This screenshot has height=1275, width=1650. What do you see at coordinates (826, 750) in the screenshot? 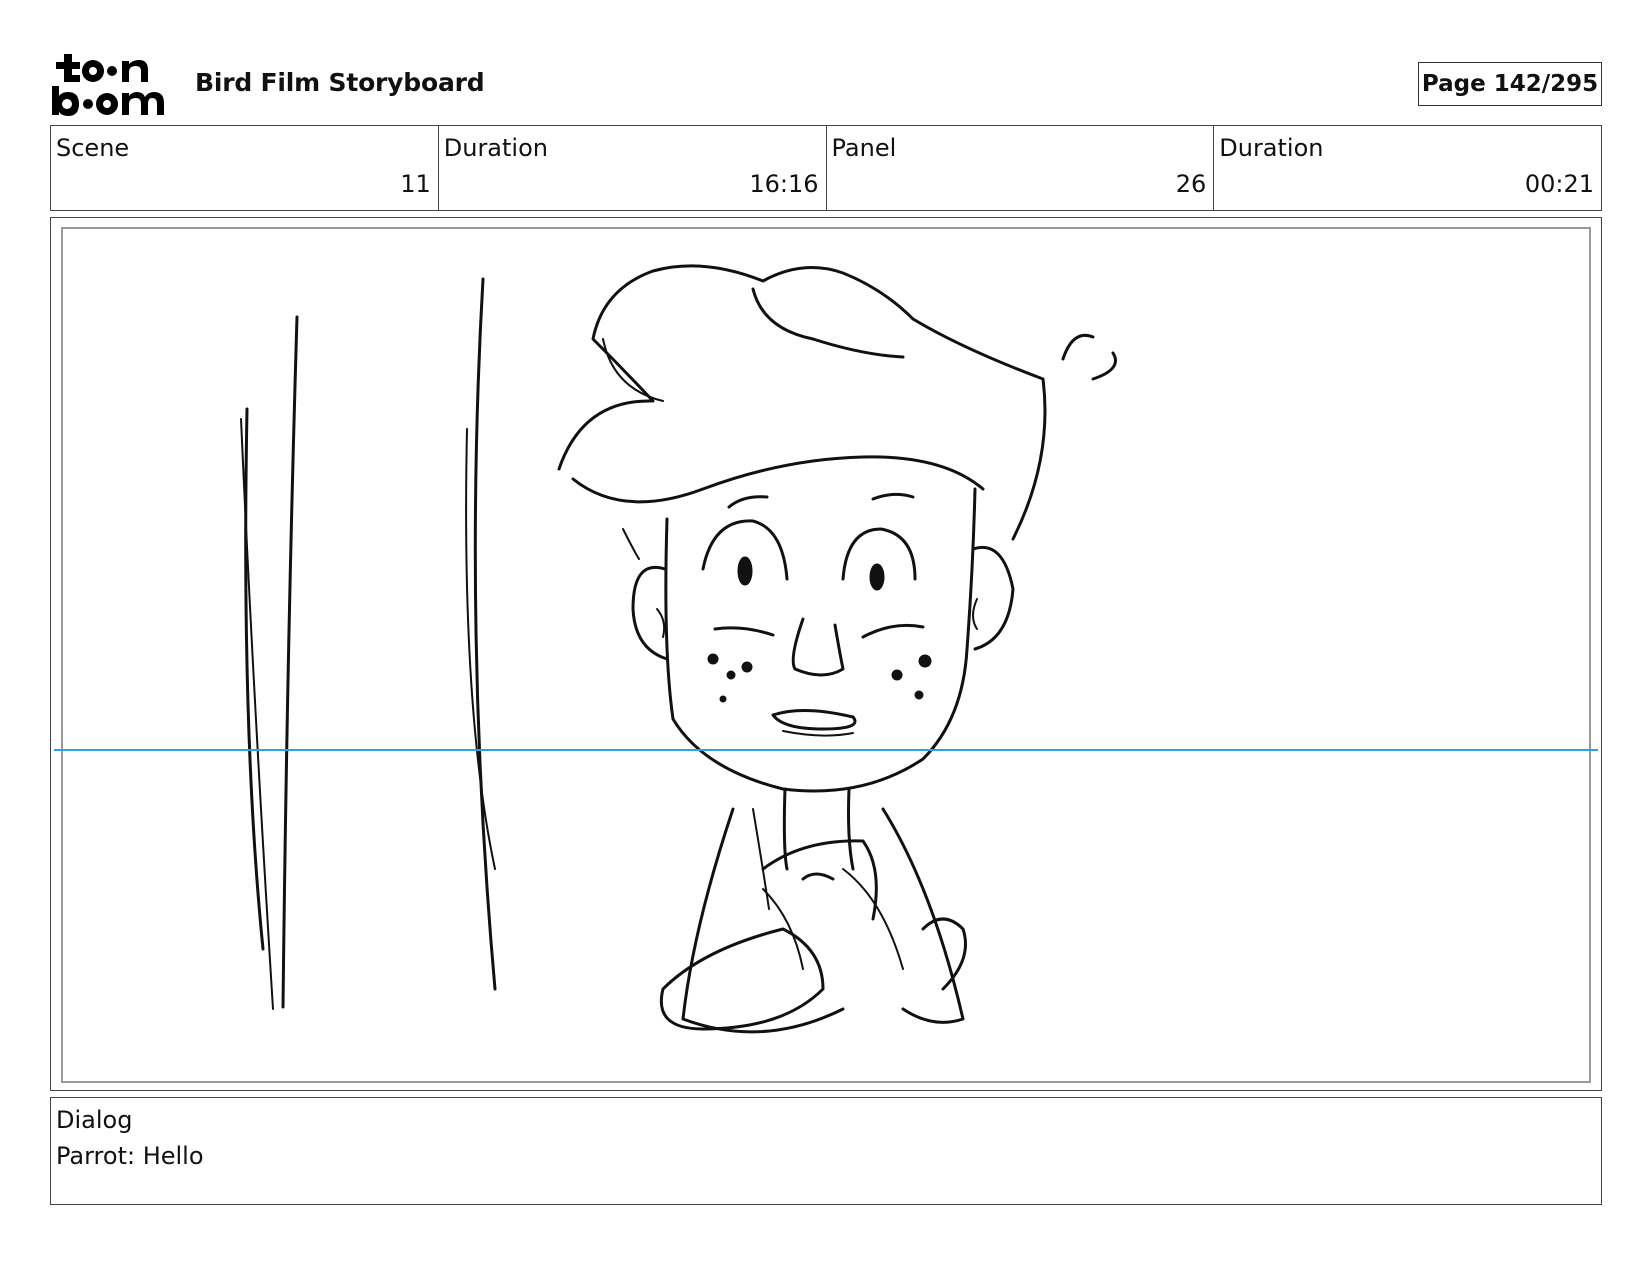
I see `horizon-guide-line` at bounding box center [826, 750].